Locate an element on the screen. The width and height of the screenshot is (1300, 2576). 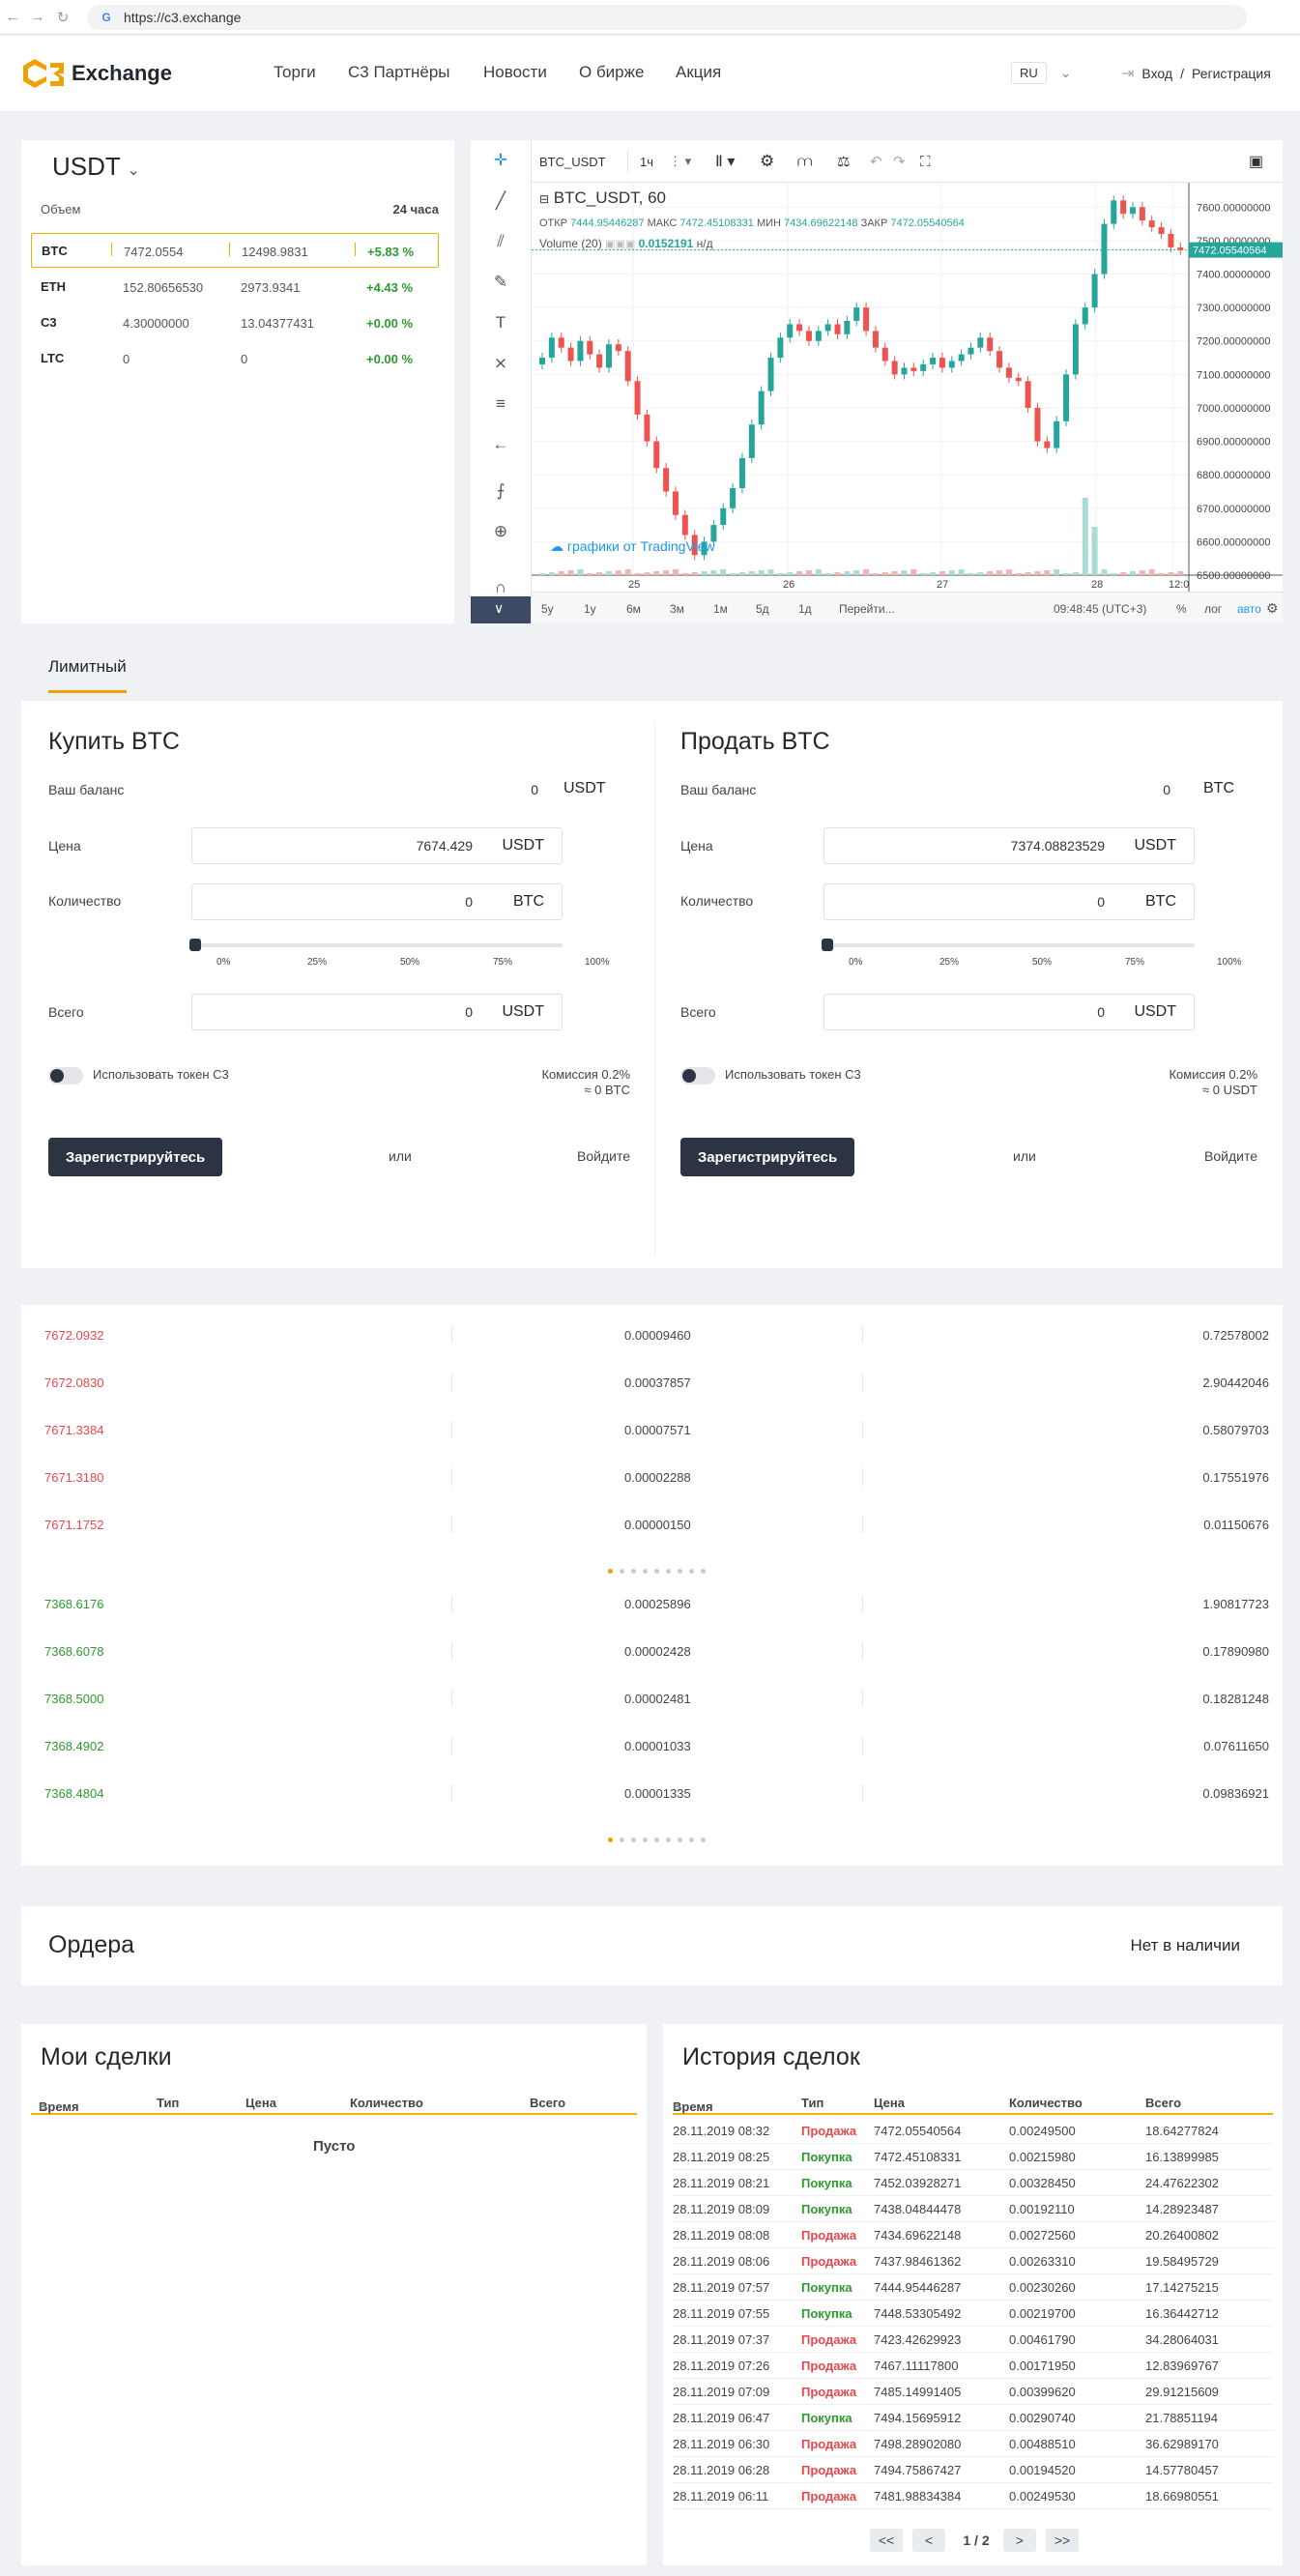
indicators-icon: ⩋ is located at coordinates (804, 161).